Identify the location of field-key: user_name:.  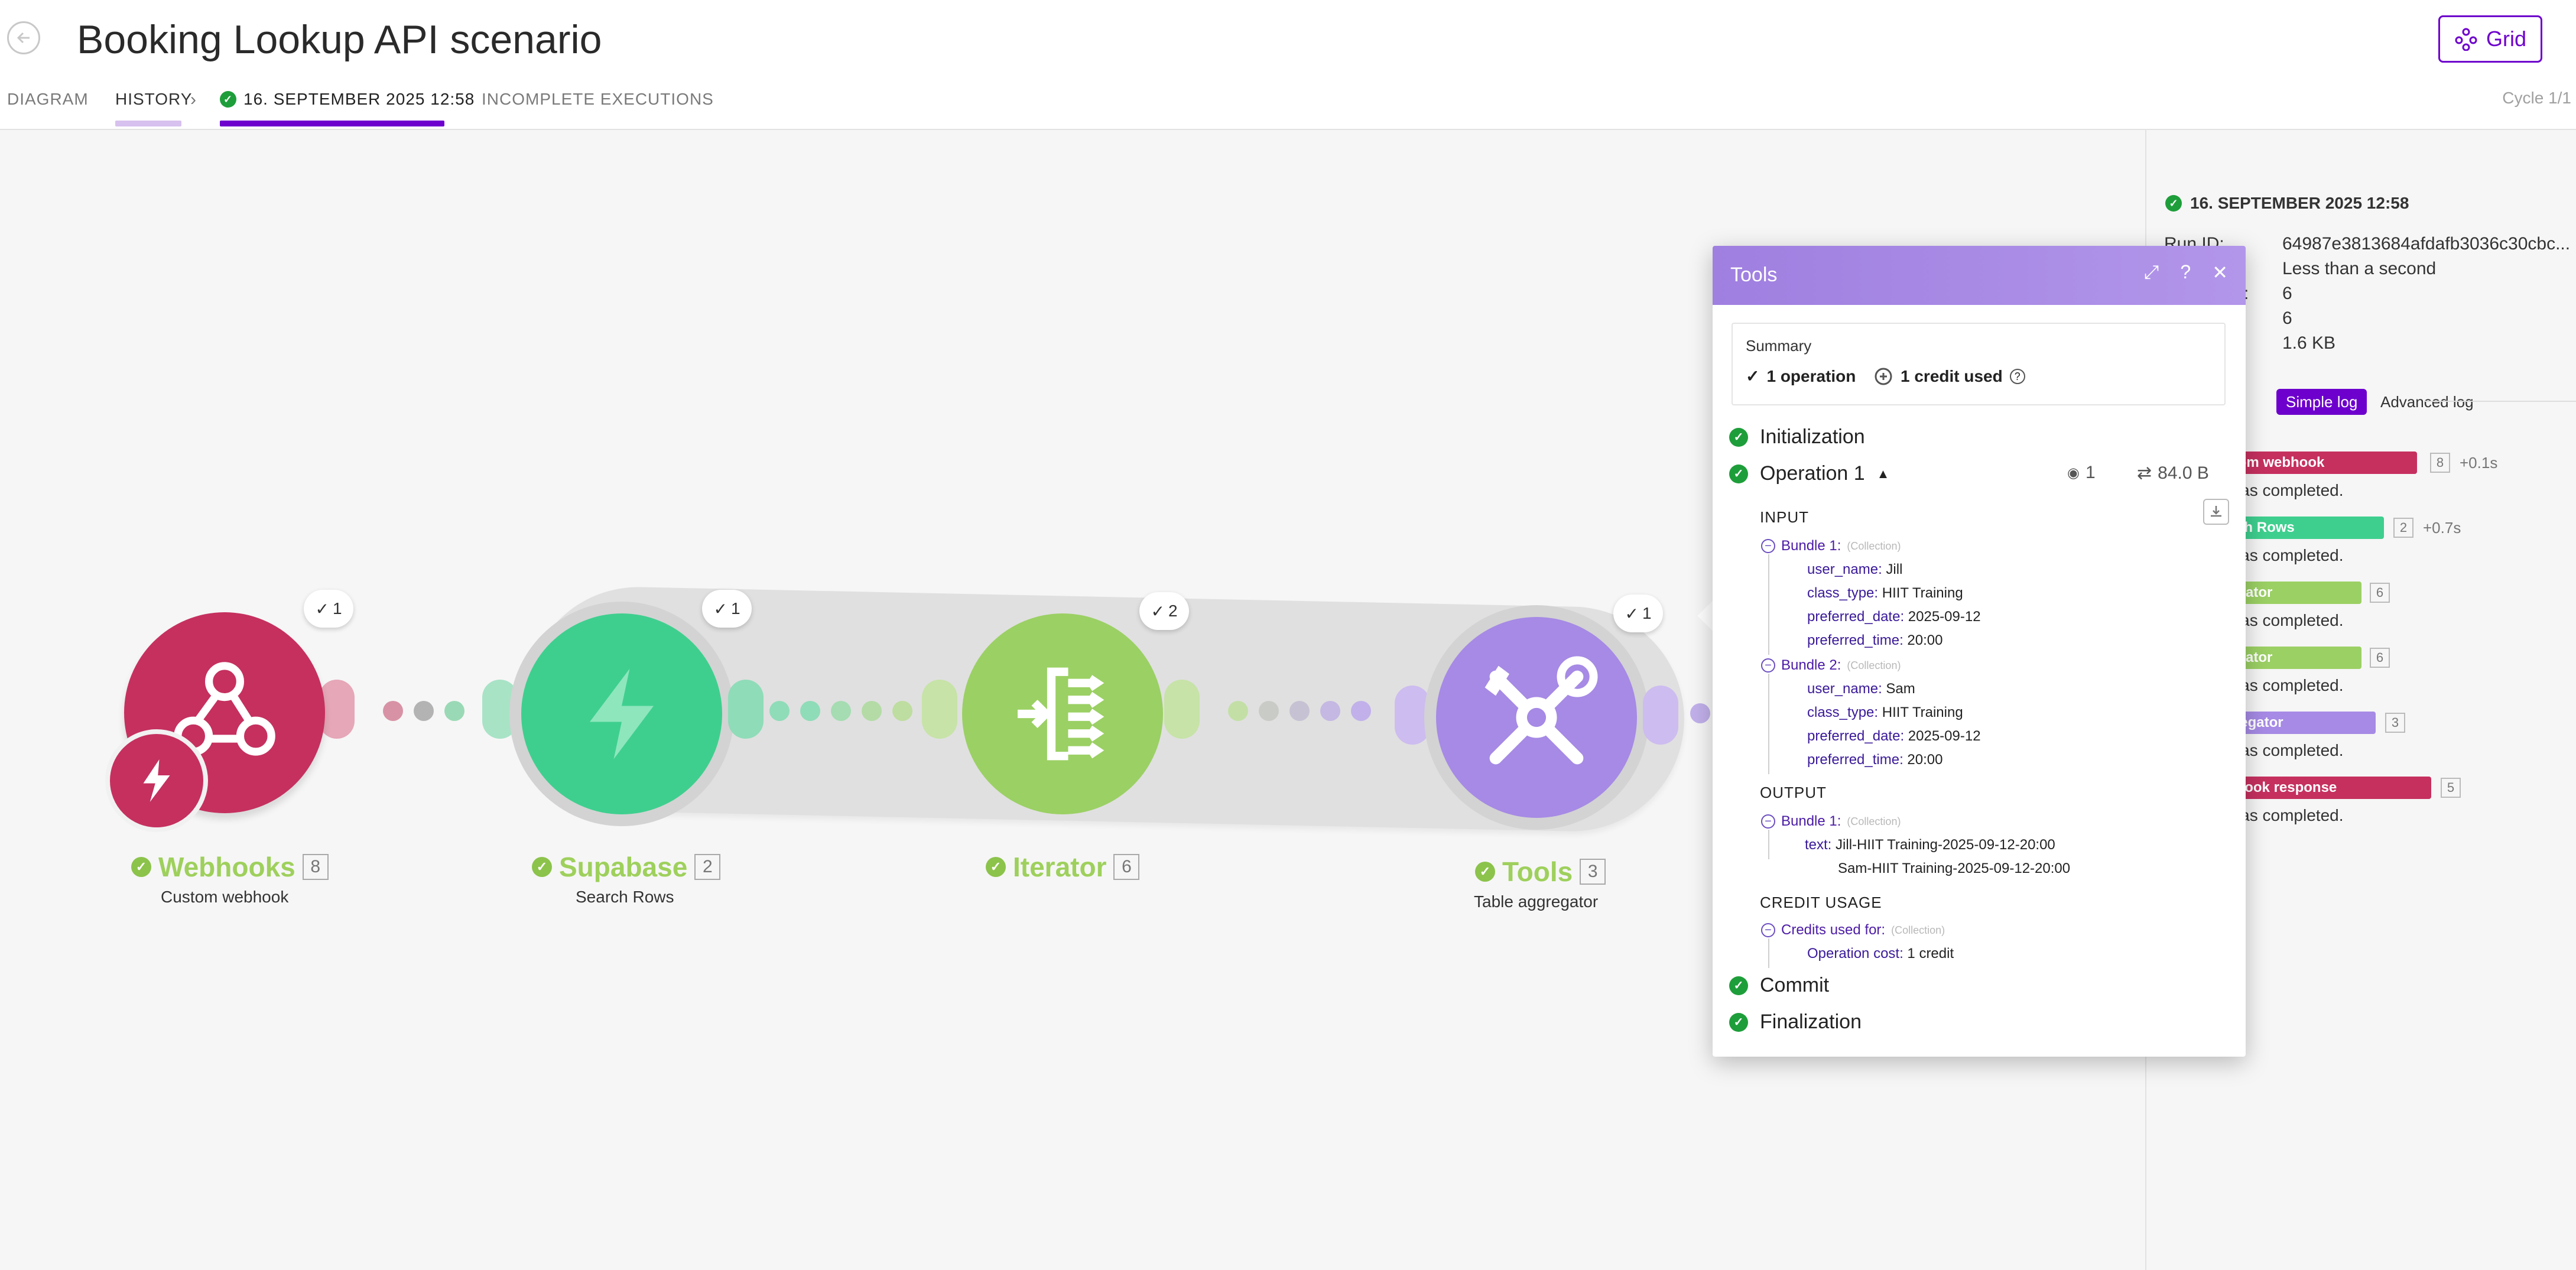
(1844, 569).